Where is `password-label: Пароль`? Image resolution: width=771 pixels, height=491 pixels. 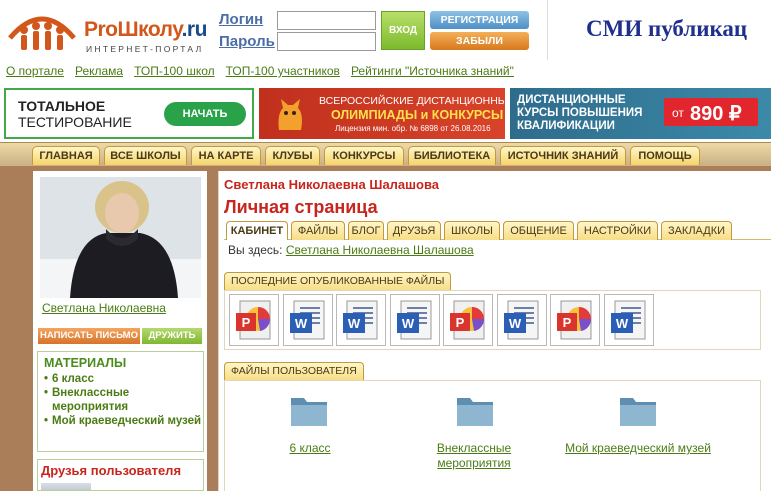
password-label: Пароль is located at coordinates (247, 41).